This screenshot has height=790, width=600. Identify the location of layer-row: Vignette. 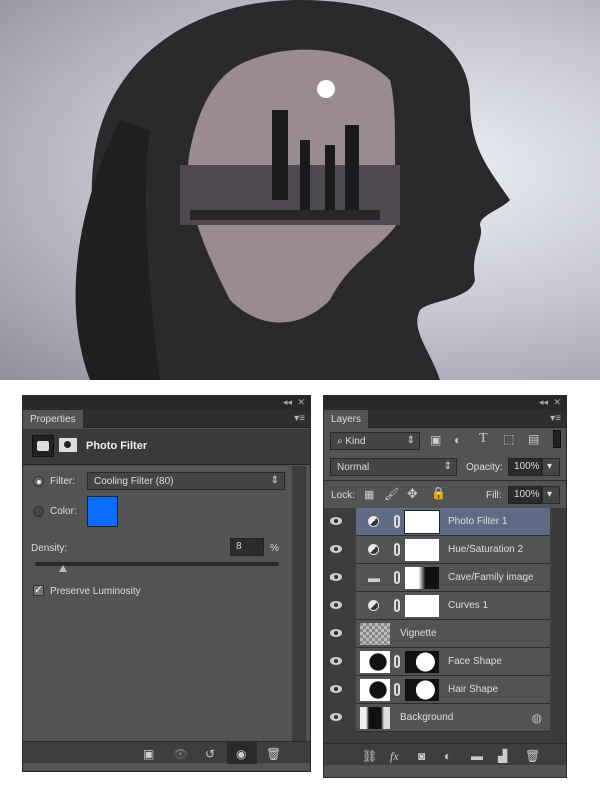
(440, 634).